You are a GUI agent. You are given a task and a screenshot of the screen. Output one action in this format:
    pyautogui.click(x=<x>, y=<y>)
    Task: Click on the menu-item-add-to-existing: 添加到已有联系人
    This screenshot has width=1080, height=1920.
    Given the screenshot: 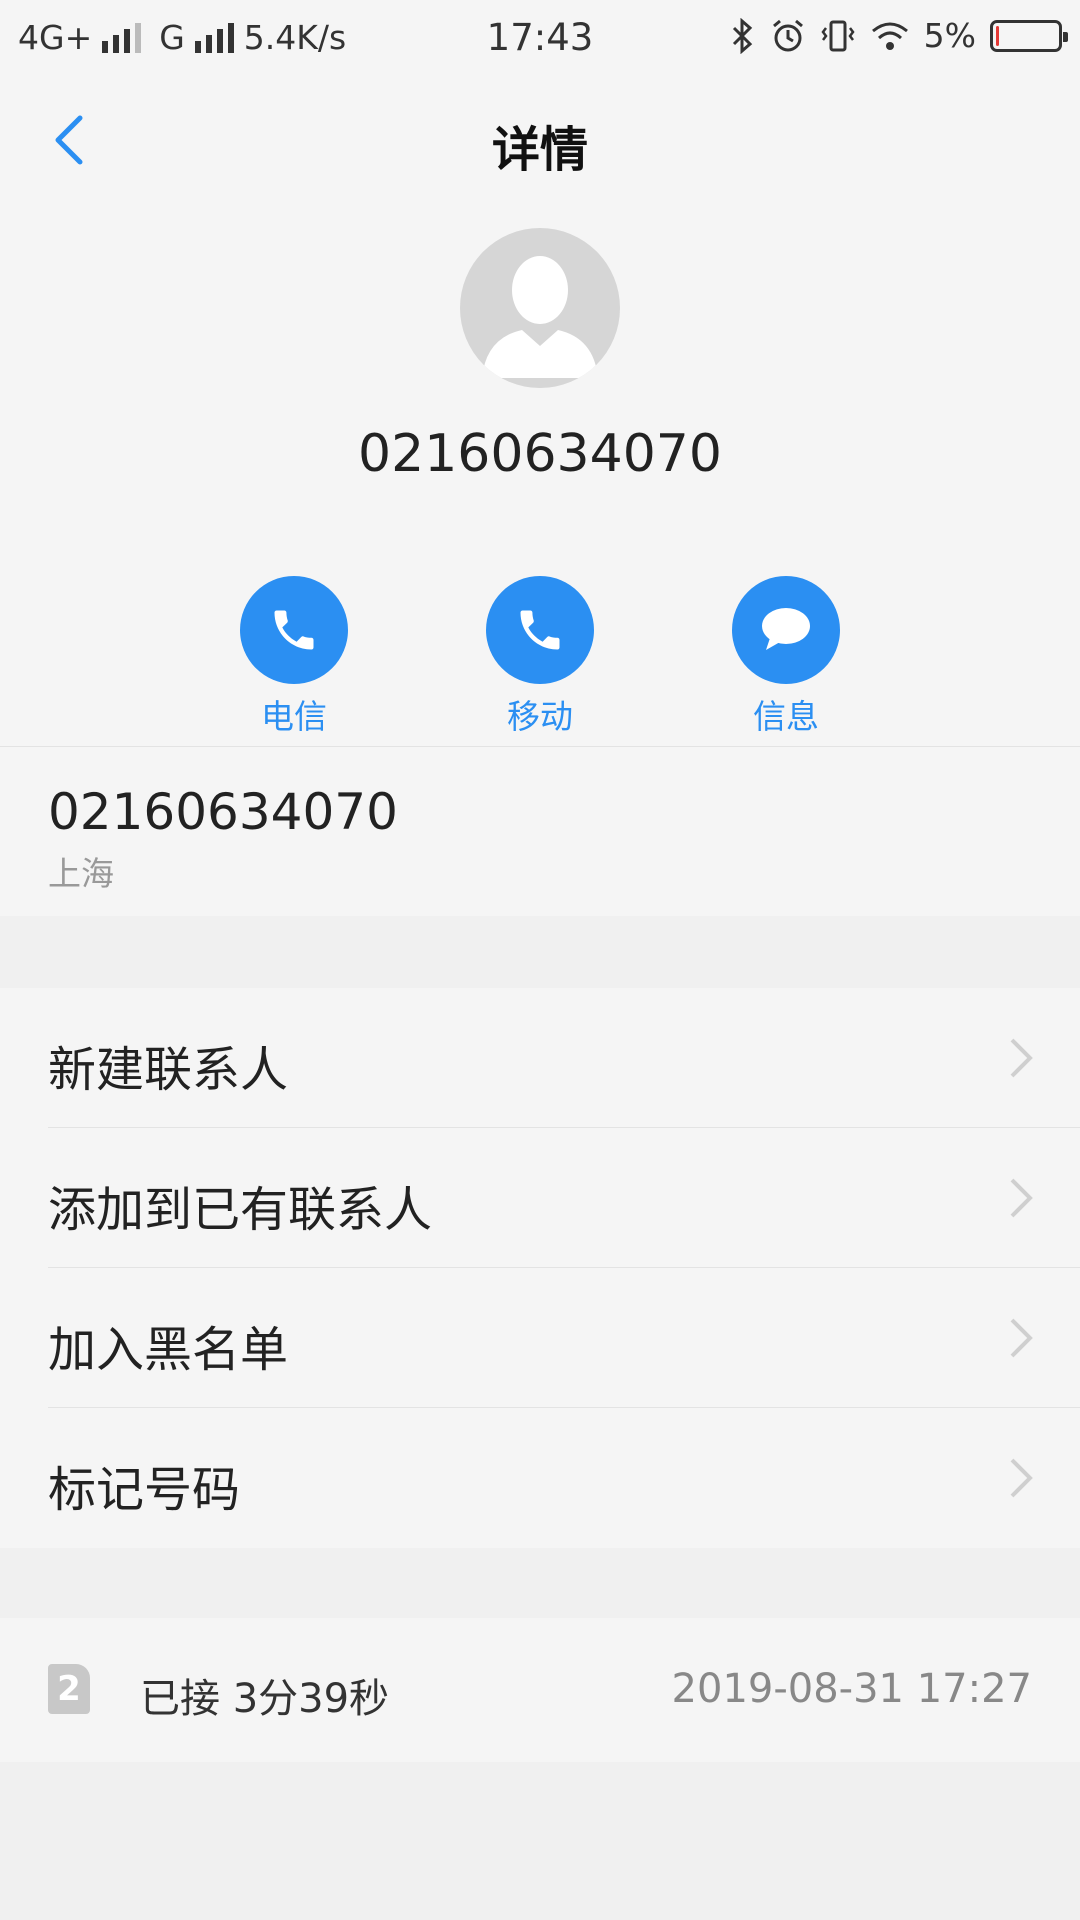 What is the action you would take?
    pyautogui.click(x=540, y=1198)
    